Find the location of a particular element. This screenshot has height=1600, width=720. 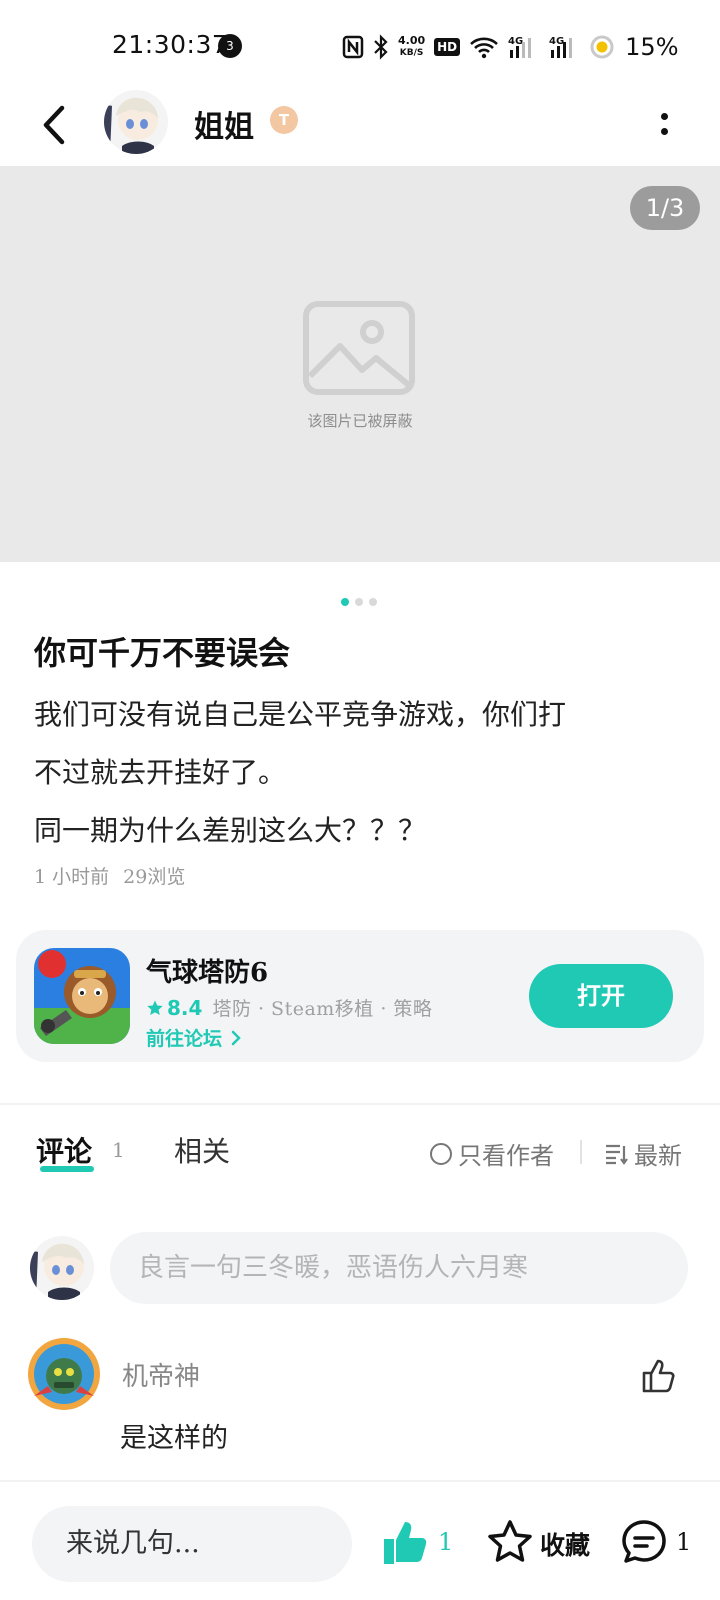

radio-icon is located at coordinates (441, 1153).